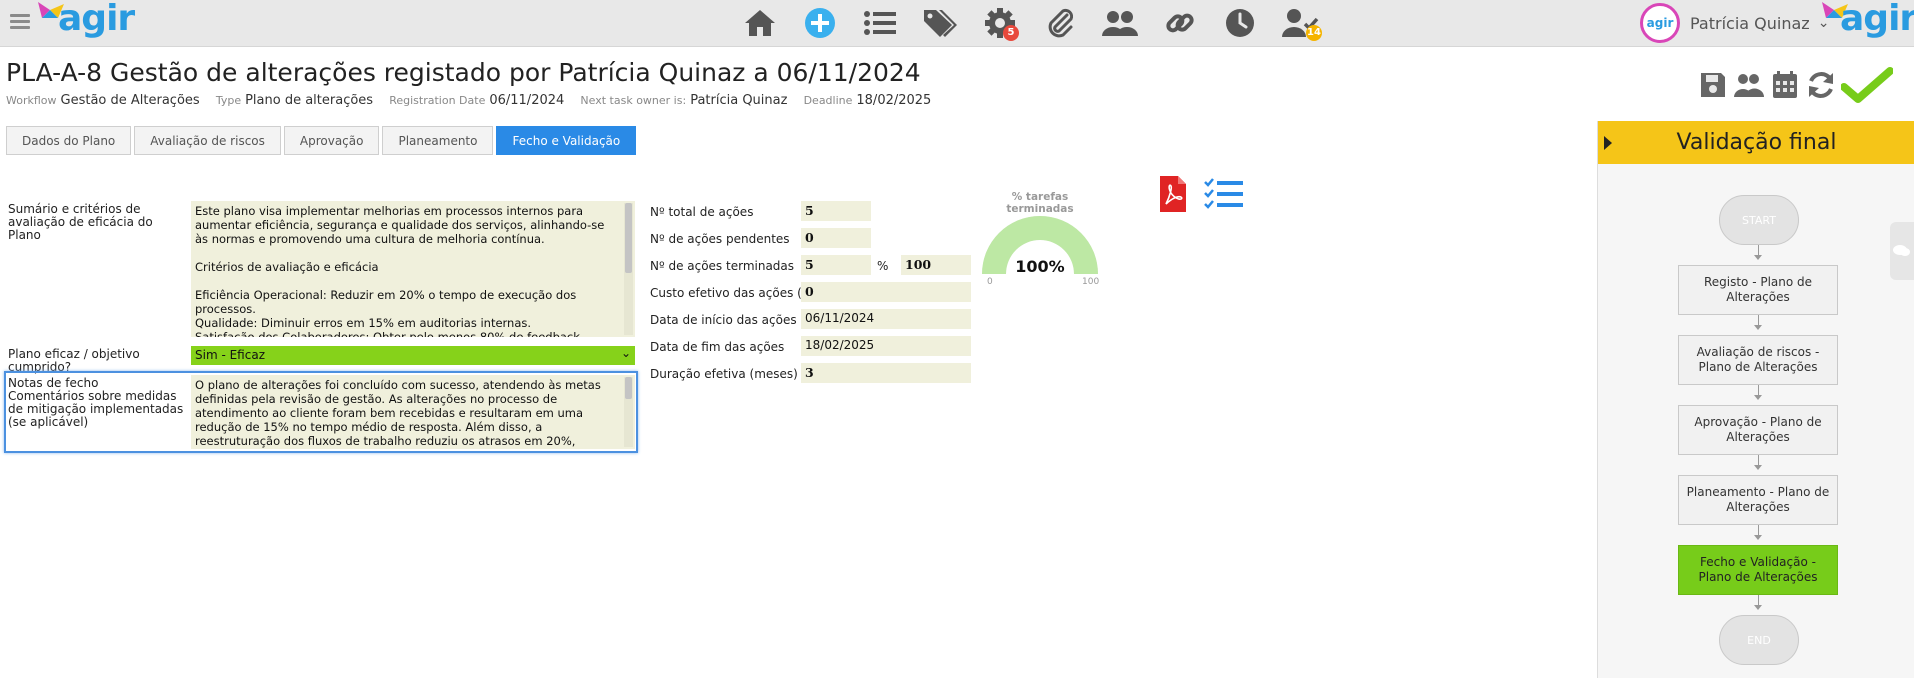 Image resolution: width=1914 pixels, height=678 pixels. Describe the element at coordinates (1060, 23) in the screenshot. I see `attachment-icon` at that location.